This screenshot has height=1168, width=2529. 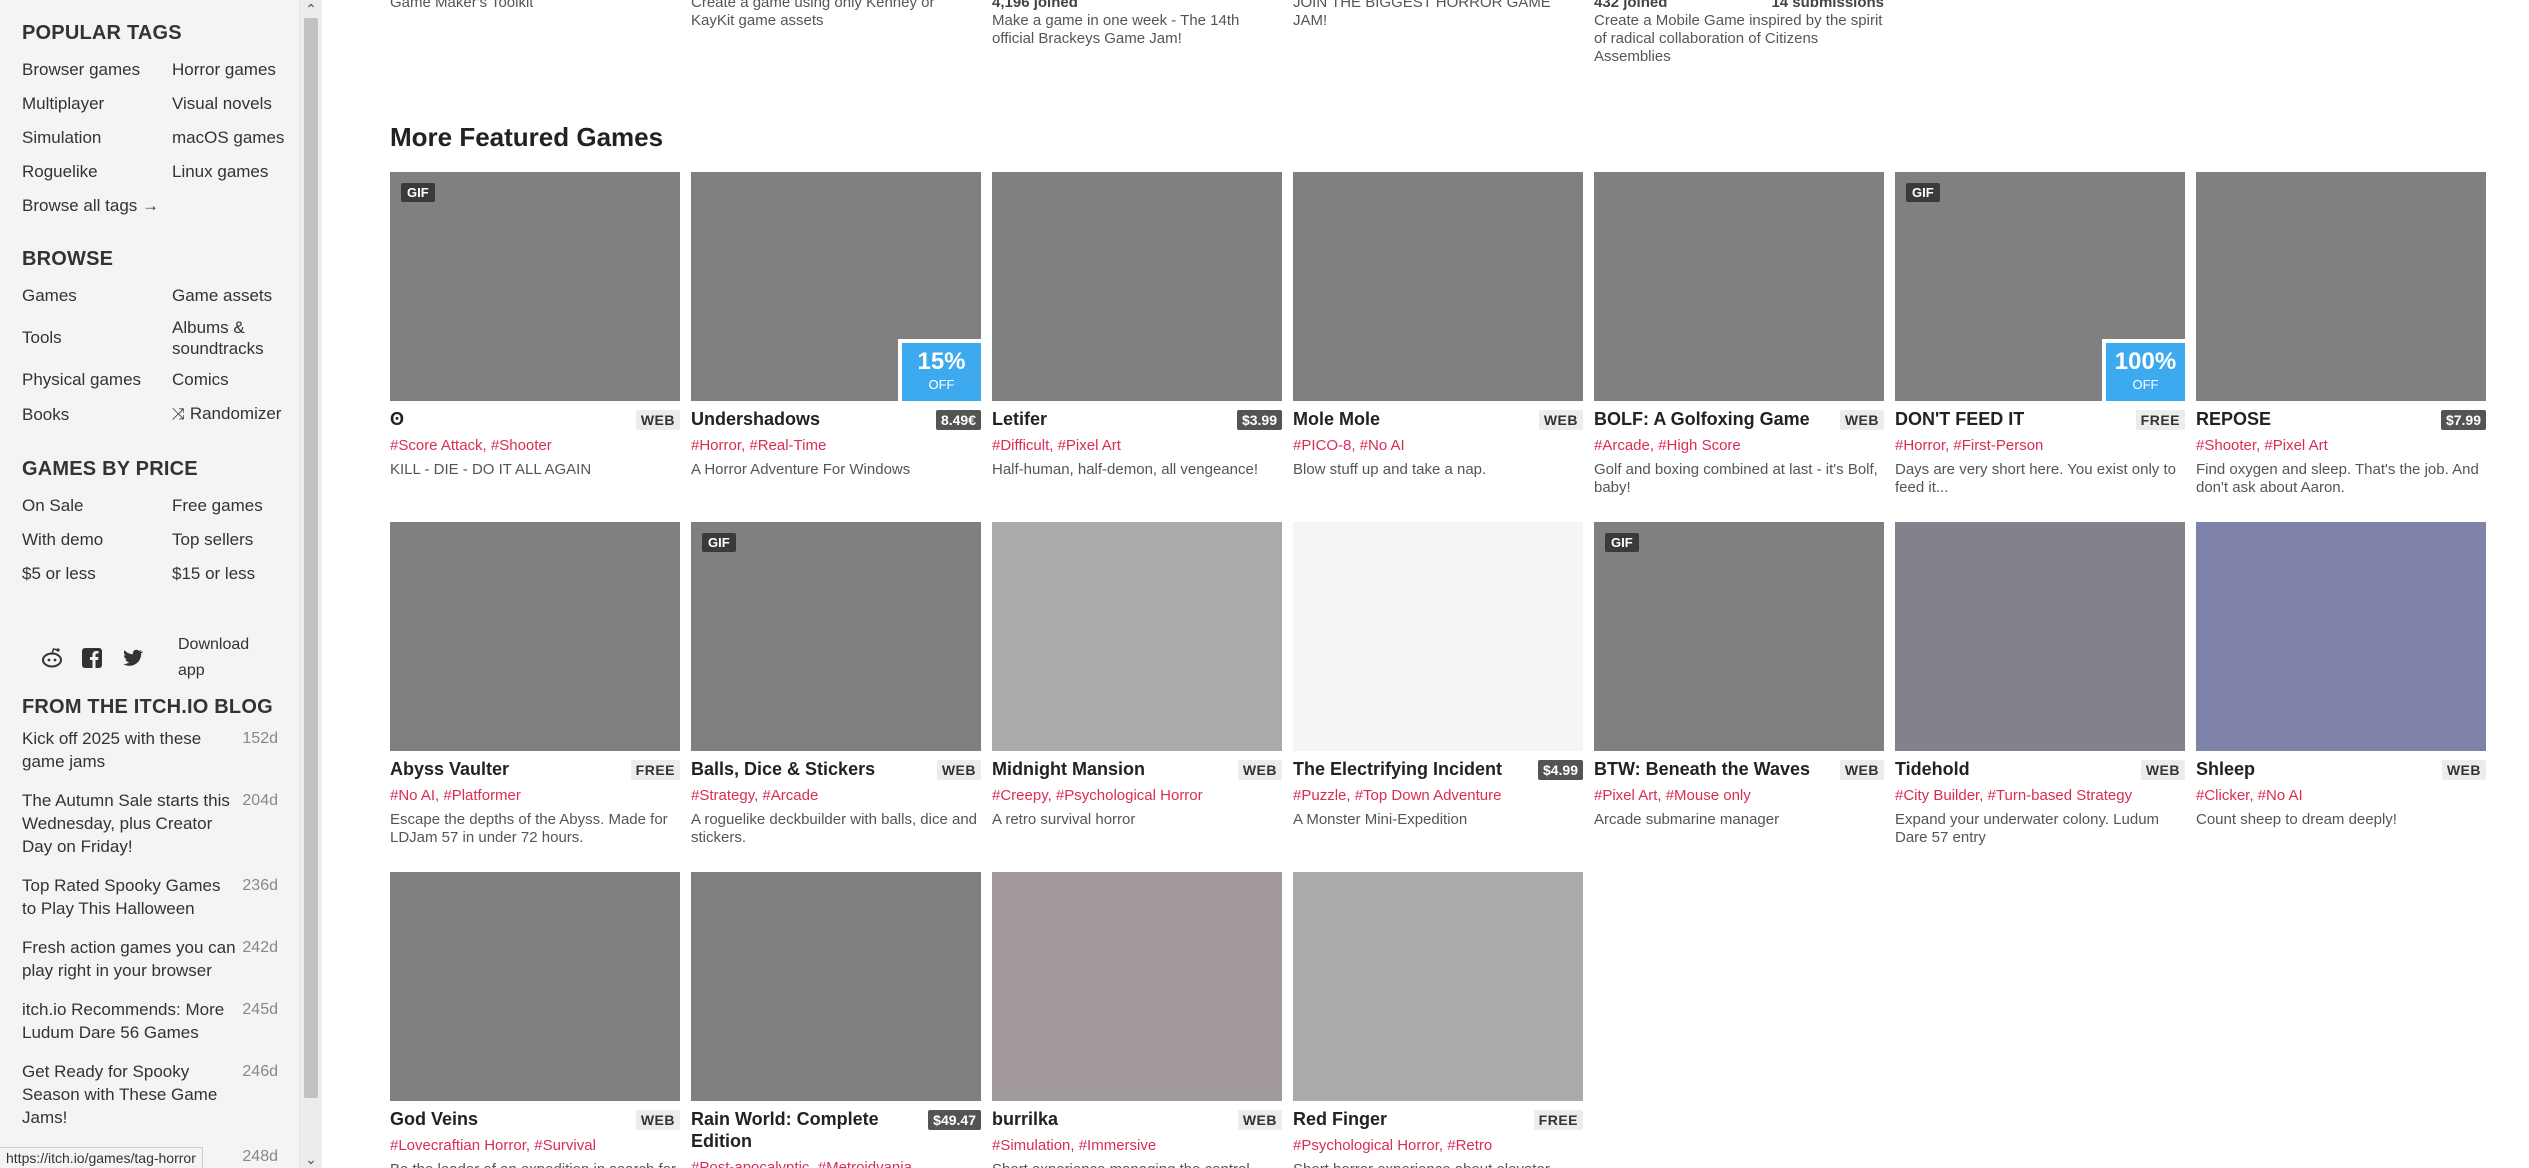 I want to click on game-title: burrilka, so click(x=1025, y=1119).